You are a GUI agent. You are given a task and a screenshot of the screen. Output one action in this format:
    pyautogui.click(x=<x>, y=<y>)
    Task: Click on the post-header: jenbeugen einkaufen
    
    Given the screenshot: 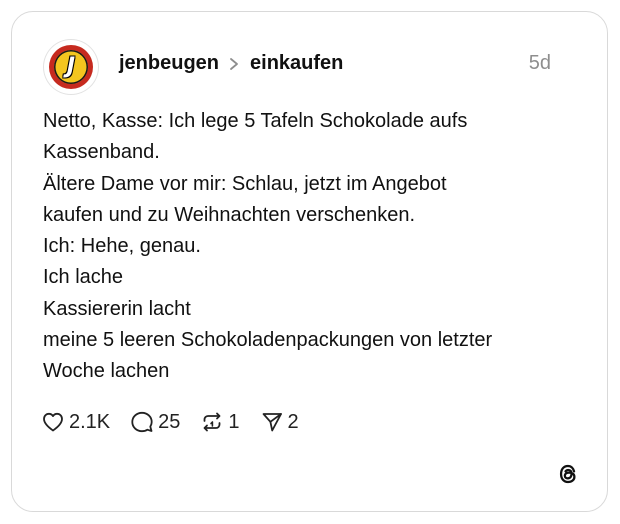 What is the action you would take?
    pyautogui.click(x=231, y=63)
    